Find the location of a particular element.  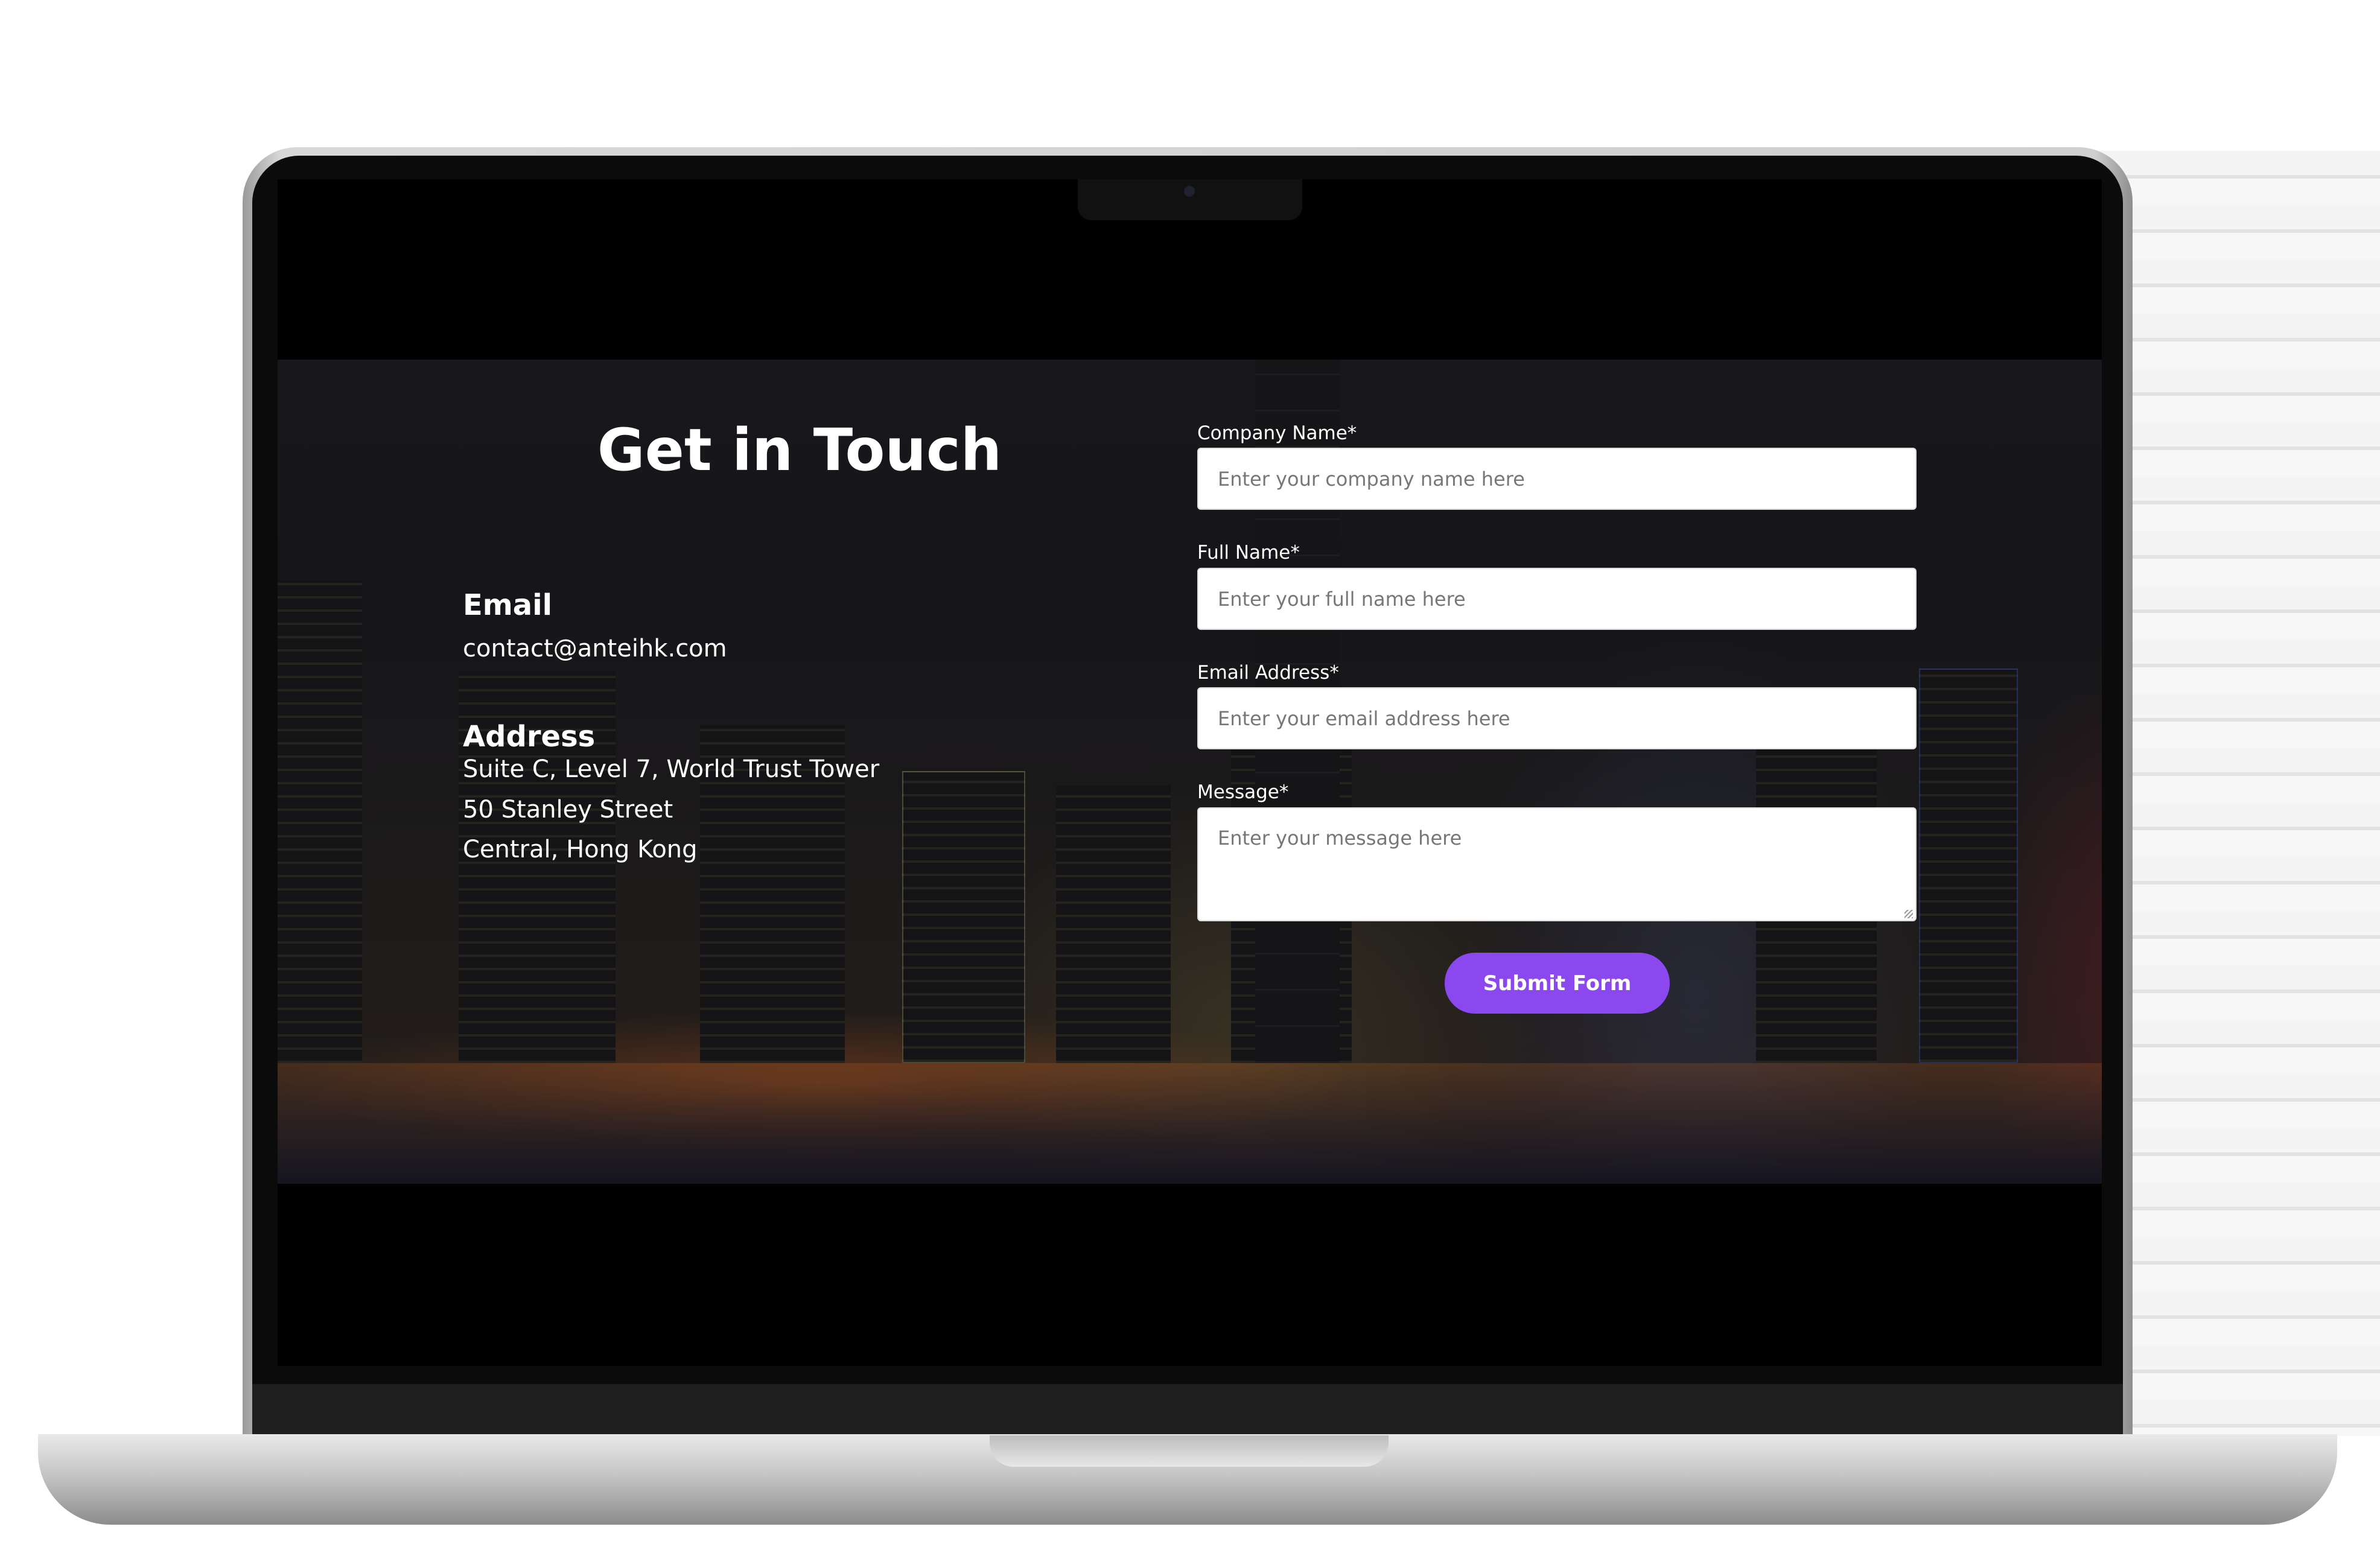

address-line: Central, Hong Kong is located at coordinates (580, 850).